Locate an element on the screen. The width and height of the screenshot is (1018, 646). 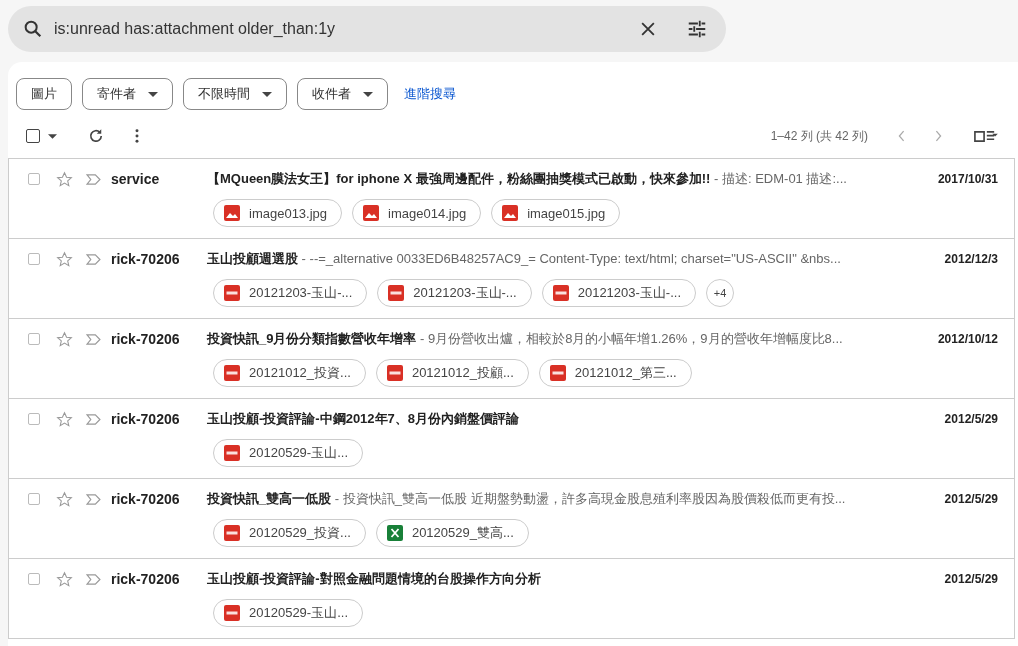
search-field: is:unread has:attachment older_than:1y is located at coordinates (367, 29).